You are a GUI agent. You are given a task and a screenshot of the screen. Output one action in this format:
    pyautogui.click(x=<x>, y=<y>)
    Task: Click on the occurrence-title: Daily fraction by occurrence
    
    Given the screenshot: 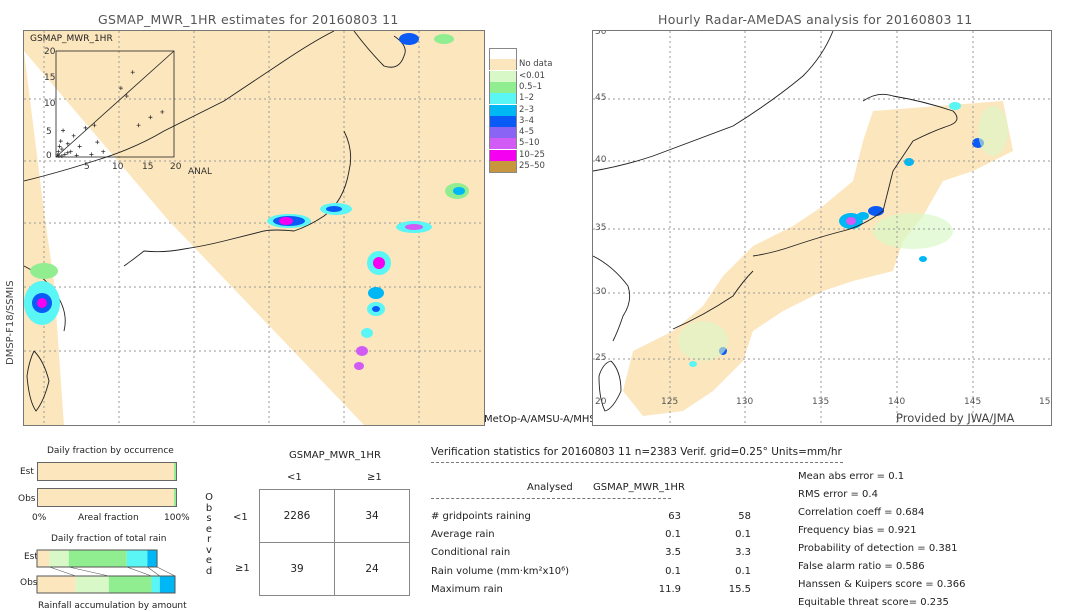 What is the action you would take?
    pyautogui.click(x=110, y=451)
    